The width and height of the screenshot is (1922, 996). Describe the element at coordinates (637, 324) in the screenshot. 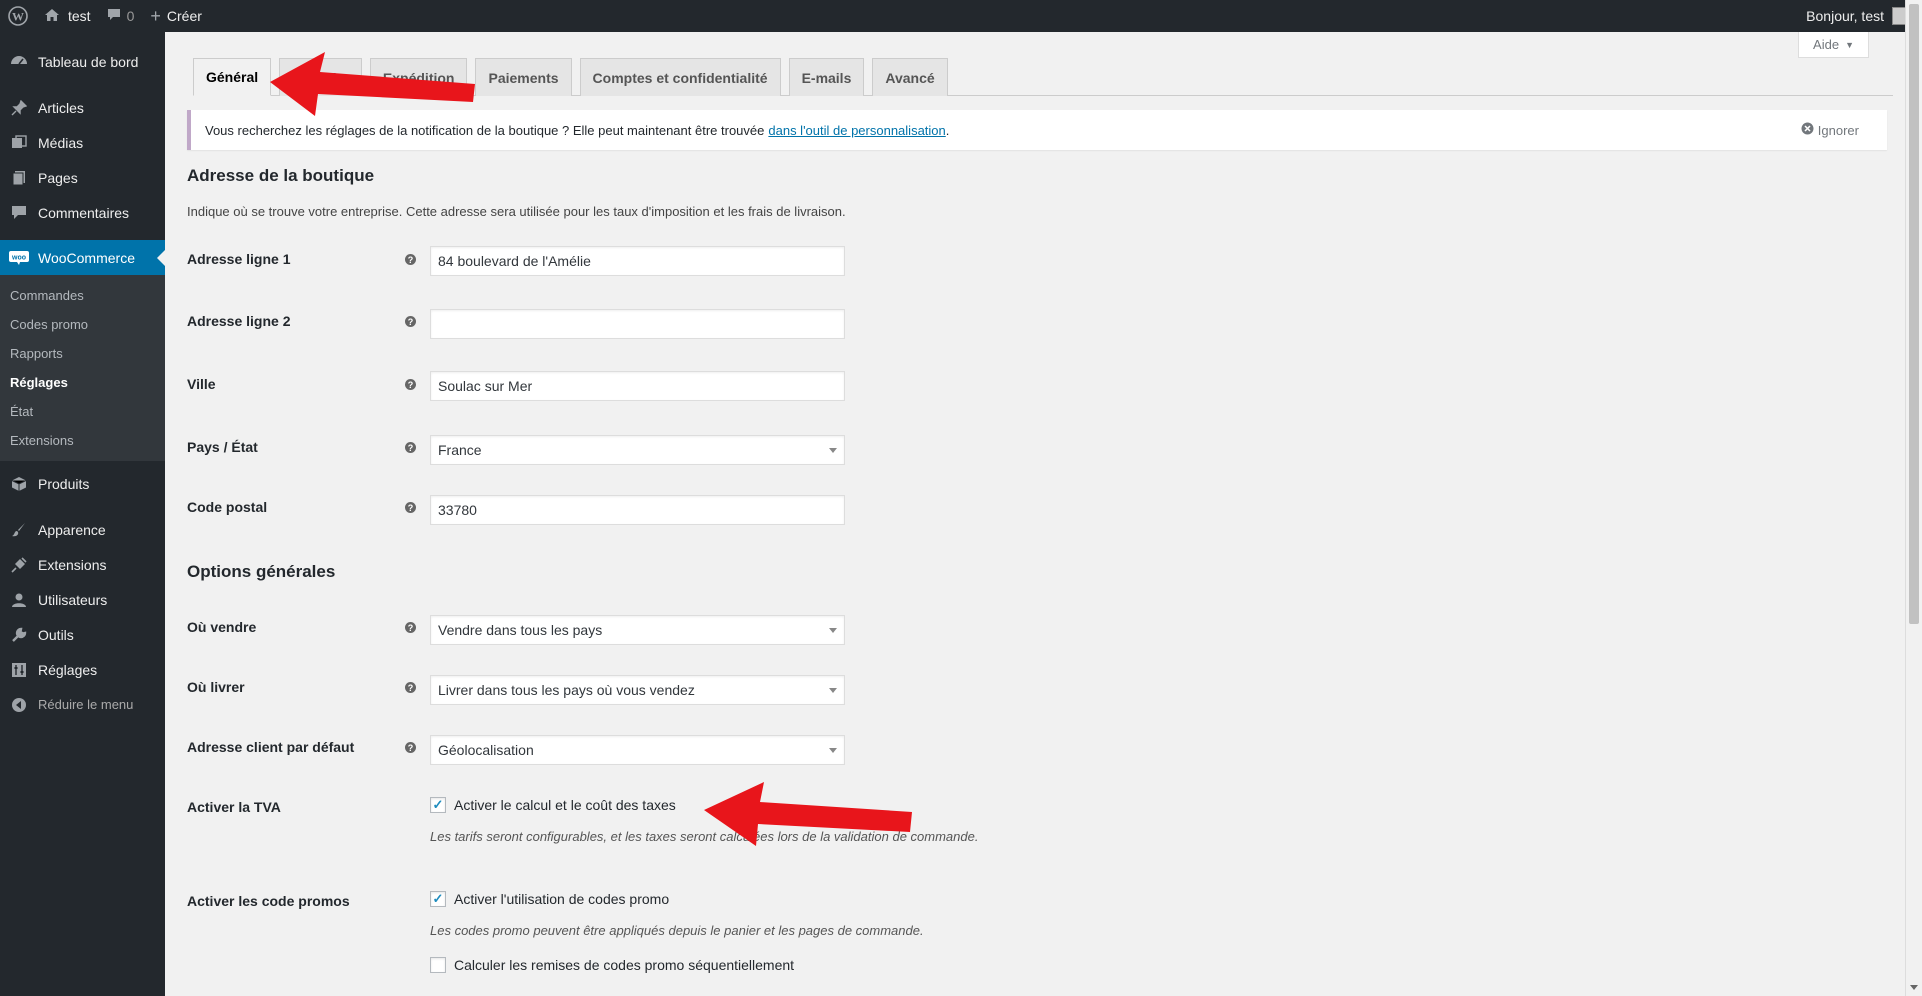

I see `address-line-2-input` at that location.